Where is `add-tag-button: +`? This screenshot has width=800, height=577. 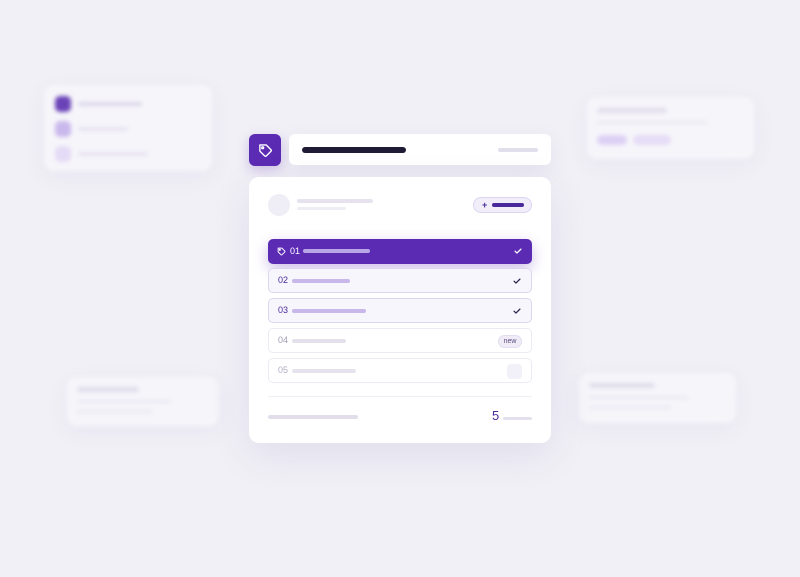 add-tag-button: + is located at coordinates (502, 205).